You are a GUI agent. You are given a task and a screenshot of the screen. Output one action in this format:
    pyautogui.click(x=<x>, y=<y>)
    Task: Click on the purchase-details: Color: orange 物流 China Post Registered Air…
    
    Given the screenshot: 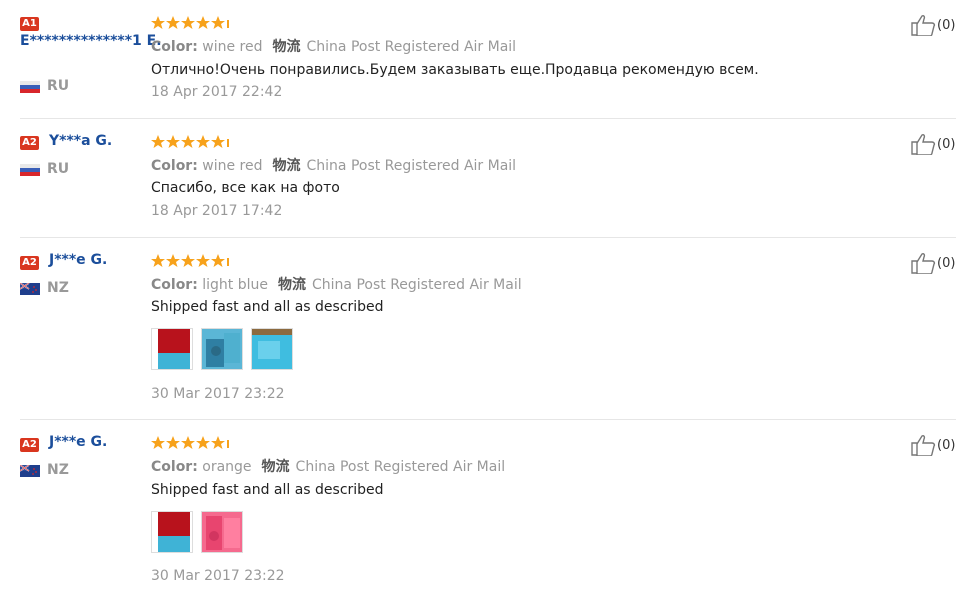 What is the action you would take?
    pyautogui.click(x=328, y=466)
    